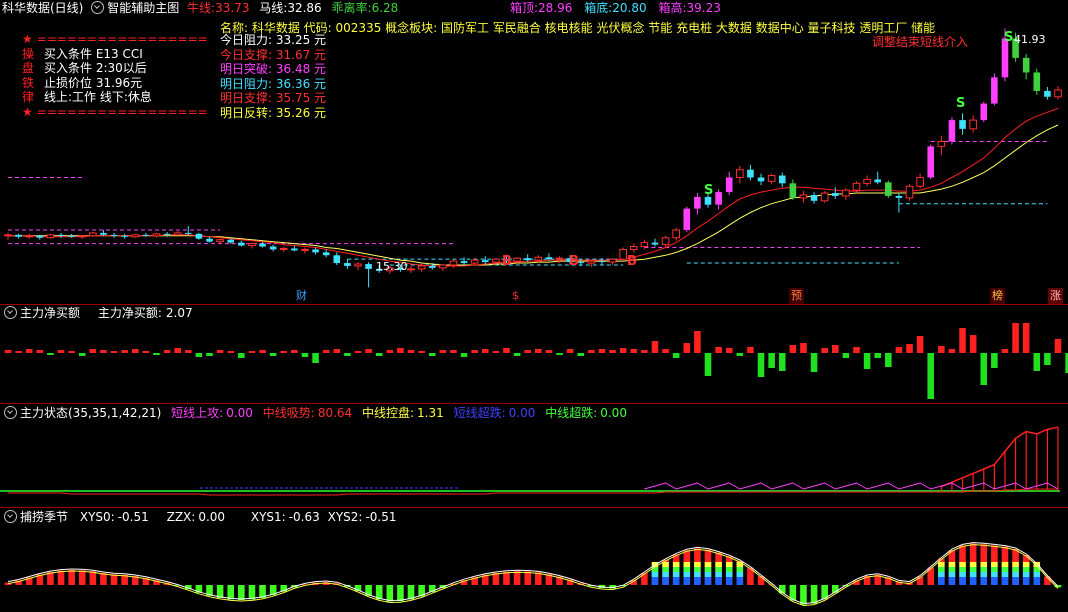 This screenshot has height=612, width=1068. What do you see at coordinates (524, 8) in the screenshot?
I see `xiangding-label: 箱顶:` at bounding box center [524, 8].